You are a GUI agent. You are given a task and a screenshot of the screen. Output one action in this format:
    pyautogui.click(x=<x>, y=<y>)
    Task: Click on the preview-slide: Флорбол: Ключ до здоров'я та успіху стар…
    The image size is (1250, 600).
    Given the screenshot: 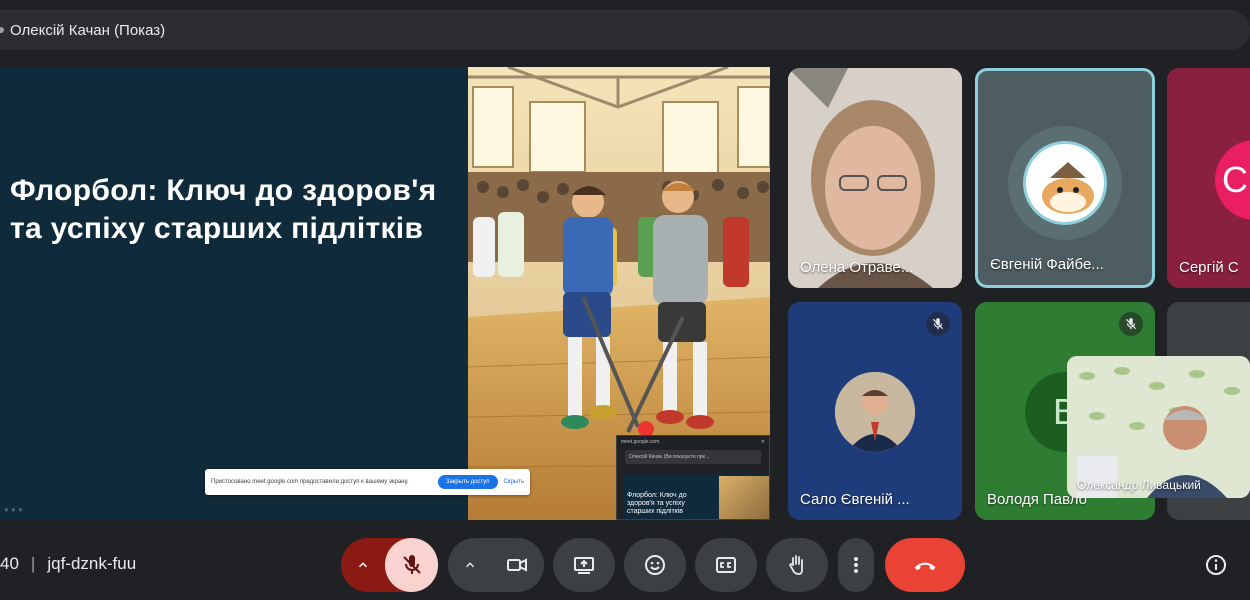 What is the action you would take?
    pyautogui.click(x=696, y=496)
    